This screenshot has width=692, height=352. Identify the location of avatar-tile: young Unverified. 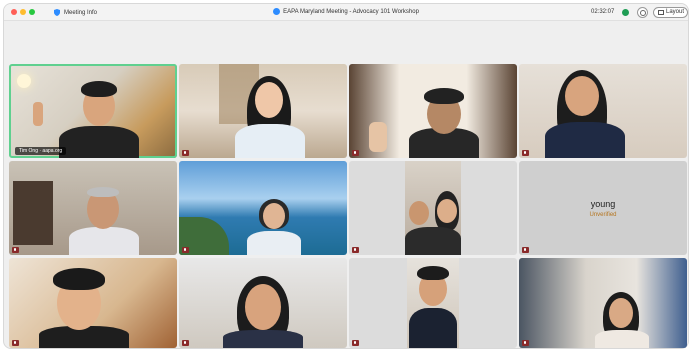
(603, 208).